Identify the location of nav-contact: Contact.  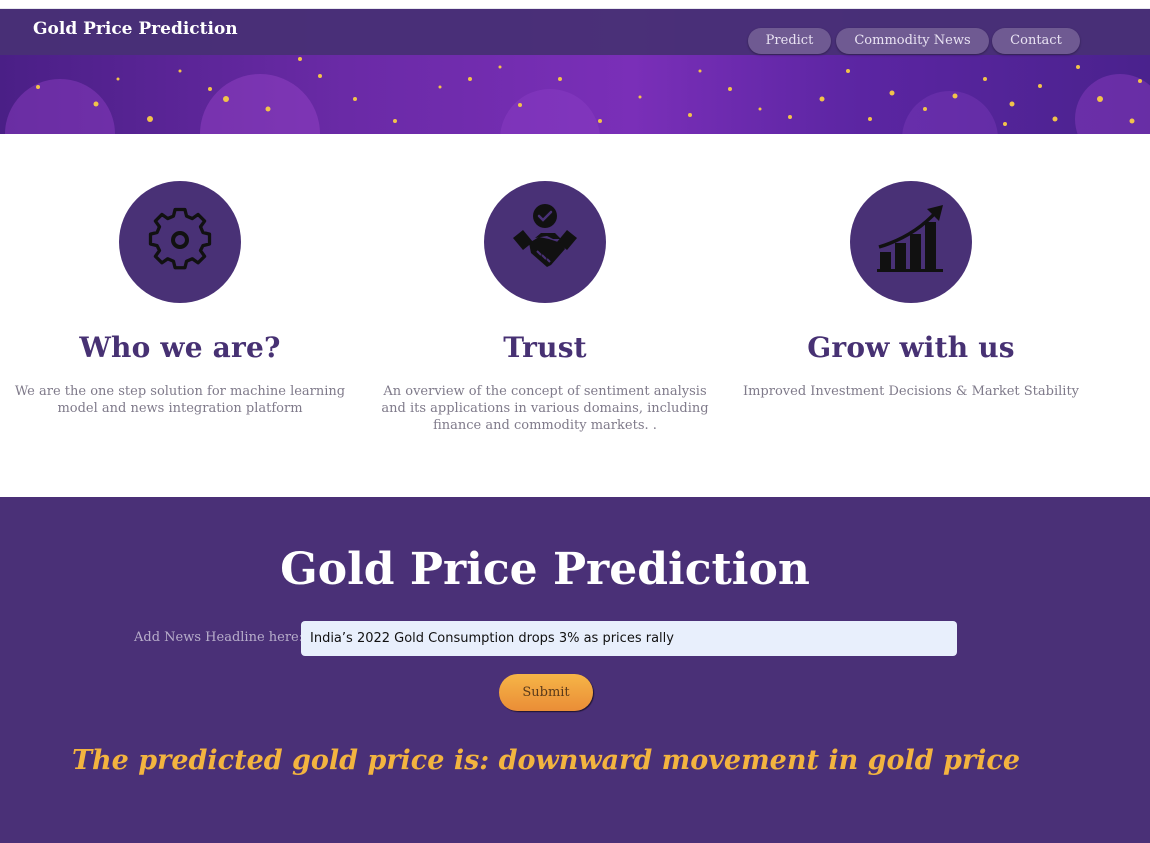
(1036, 41).